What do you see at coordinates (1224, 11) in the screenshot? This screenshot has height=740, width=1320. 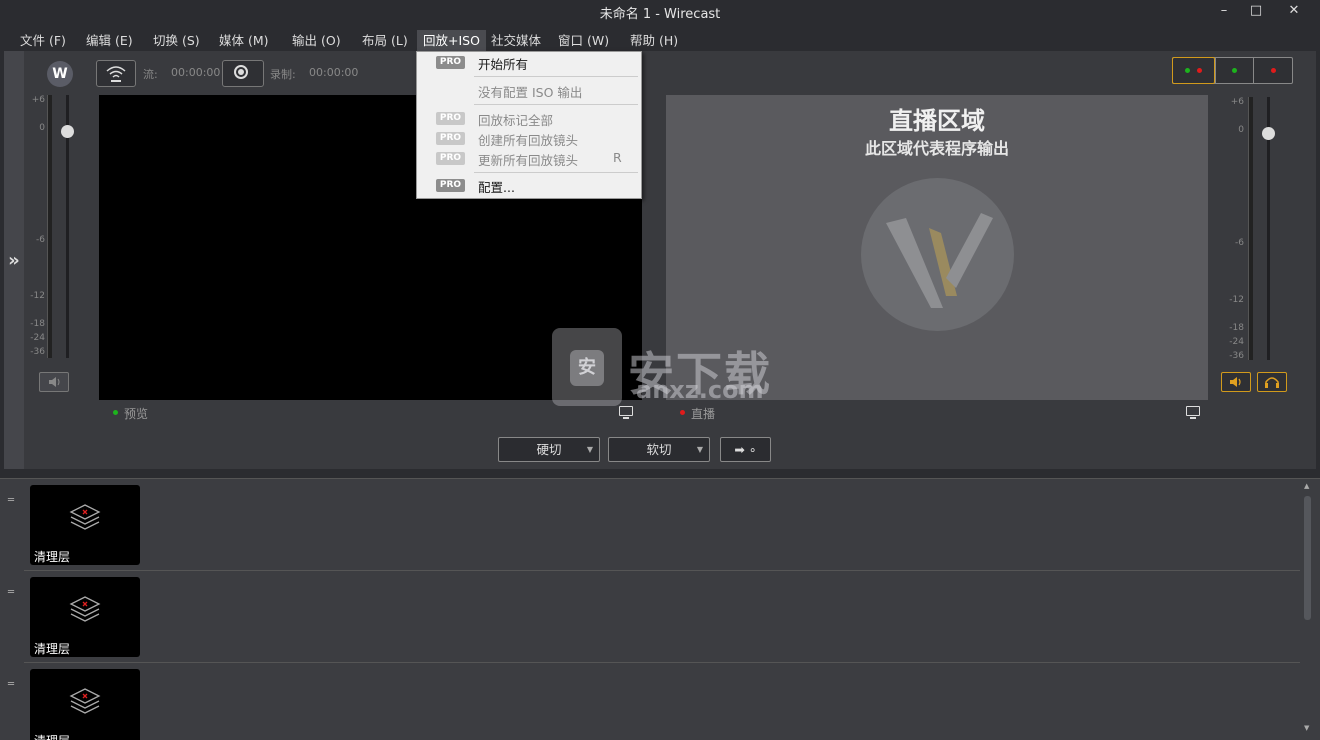 I see `minimize-button: –` at bounding box center [1224, 11].